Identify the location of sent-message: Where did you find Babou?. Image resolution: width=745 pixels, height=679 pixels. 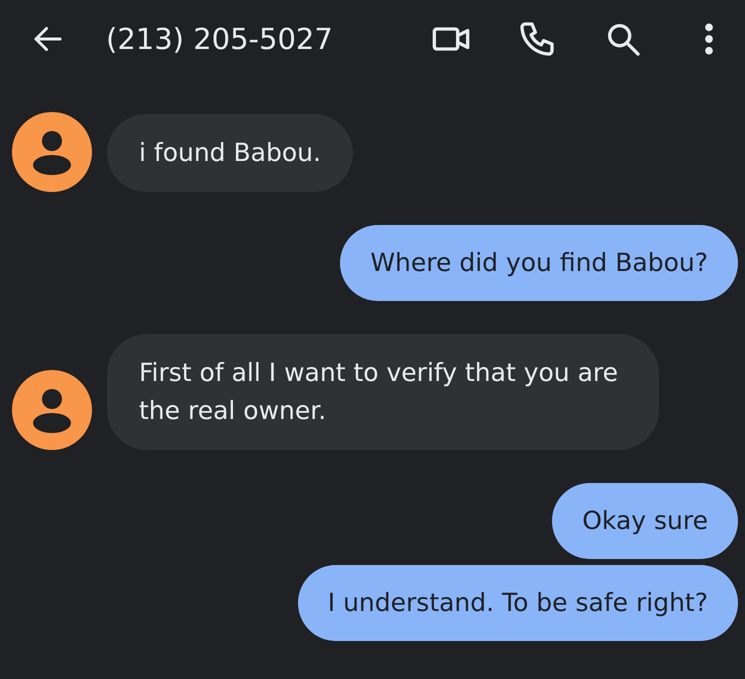
(539, 263).